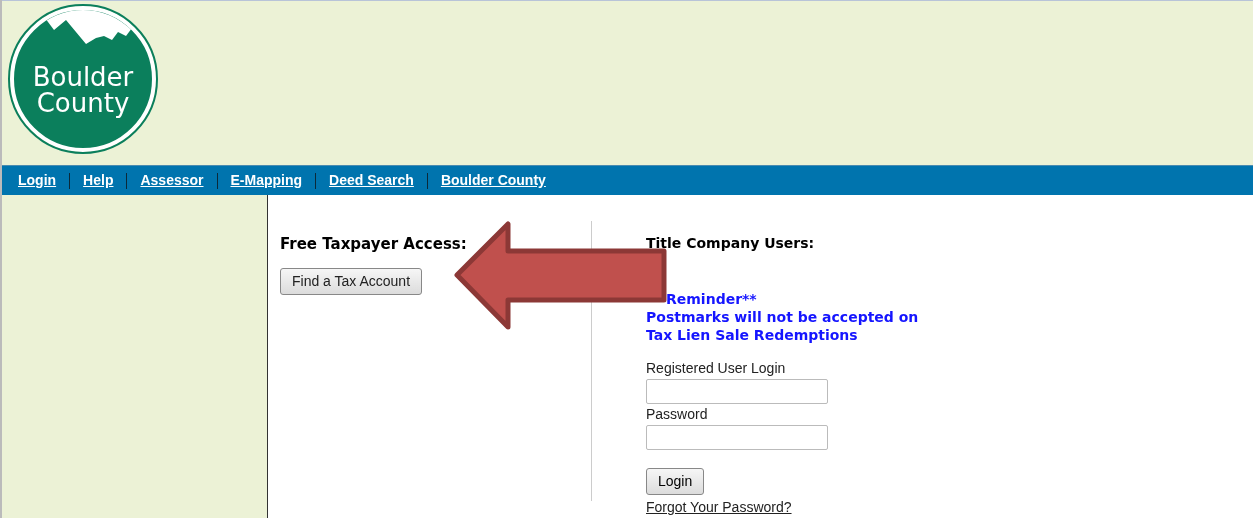 This screenshot has width=1253, height=518. What do you see at coordinates (83, 103) in the screenshot?
I see `logo-text: County` at bounding box center [83, 103].